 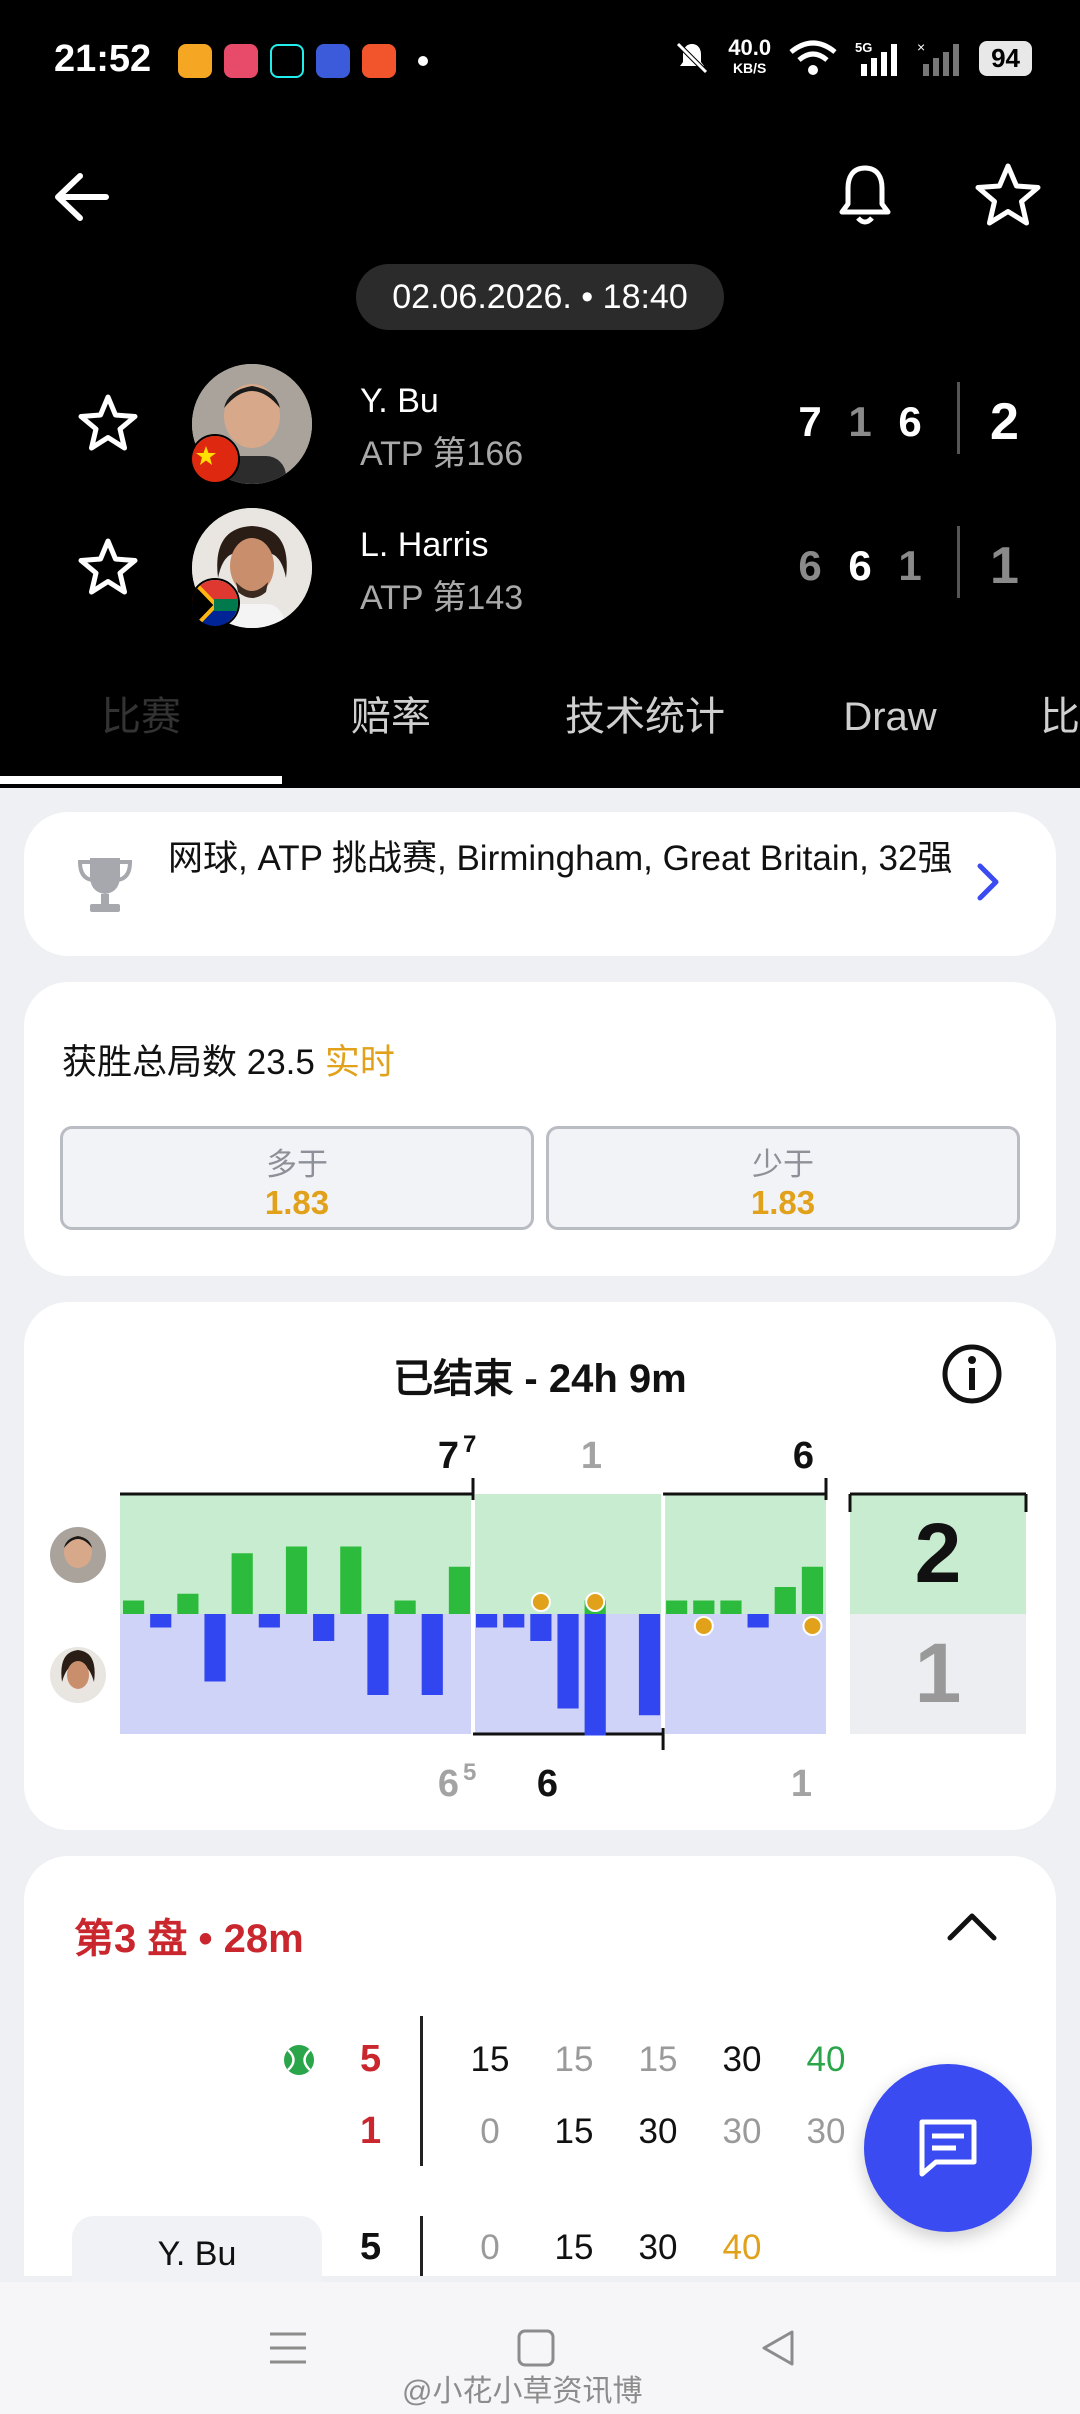 I want to click on trophy-icon, so click(x=105, y=885).